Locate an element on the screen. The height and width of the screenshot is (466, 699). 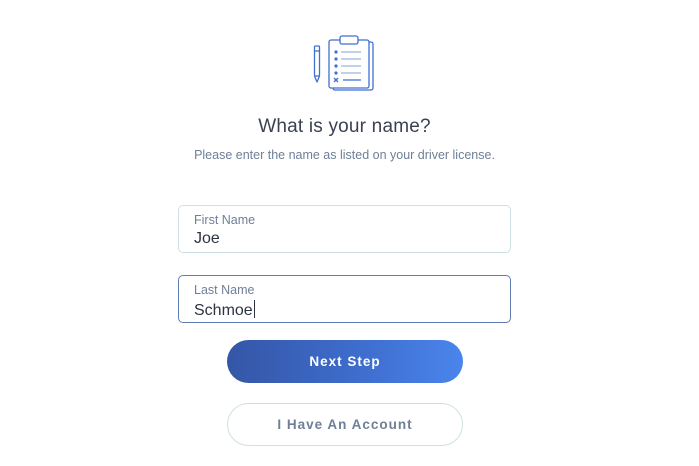
first-name-label: First Name is located at coordinates (225, 220).